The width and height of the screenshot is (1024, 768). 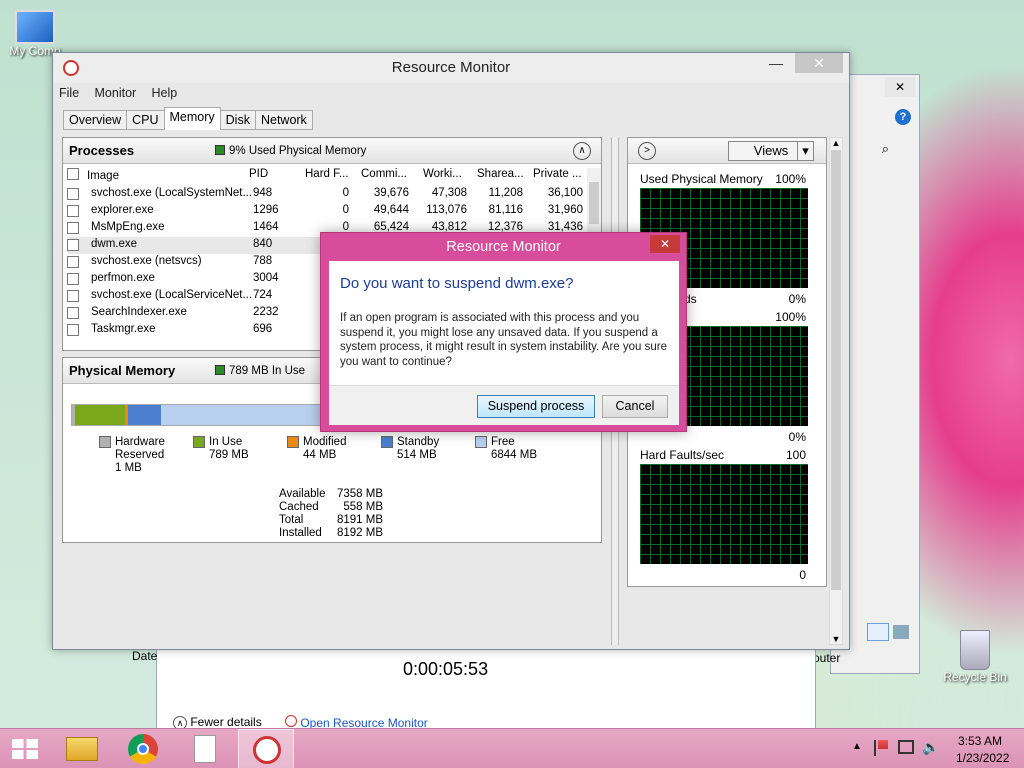 What do you see at coordinates (71, 68) in the screenshot?
I see `app-icon` at bounding box center [71, 68].